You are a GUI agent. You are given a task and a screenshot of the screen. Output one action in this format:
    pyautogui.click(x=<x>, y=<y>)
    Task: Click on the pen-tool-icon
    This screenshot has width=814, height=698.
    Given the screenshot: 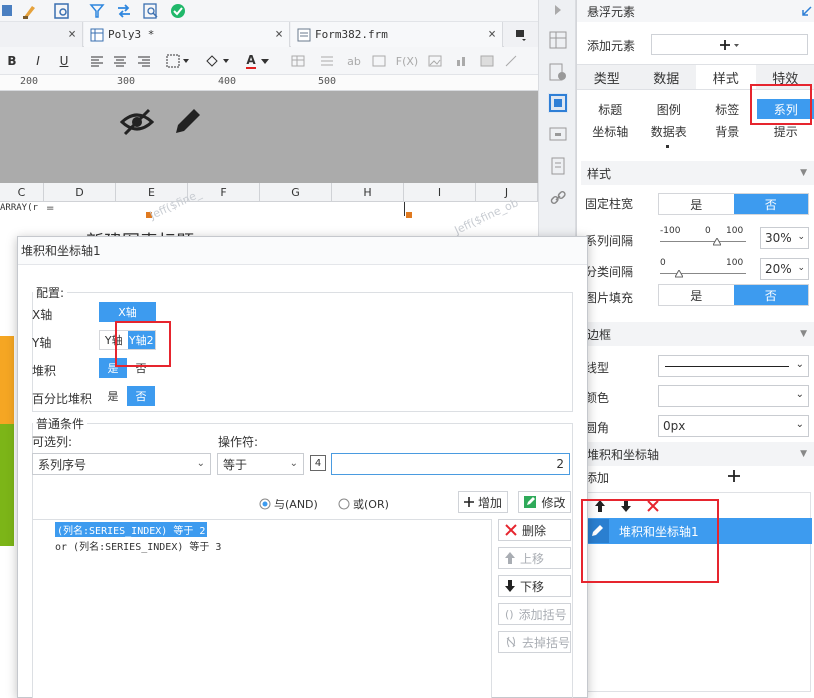 What is the action you would take?
    pyautogui.click(x=512, y=61)
    